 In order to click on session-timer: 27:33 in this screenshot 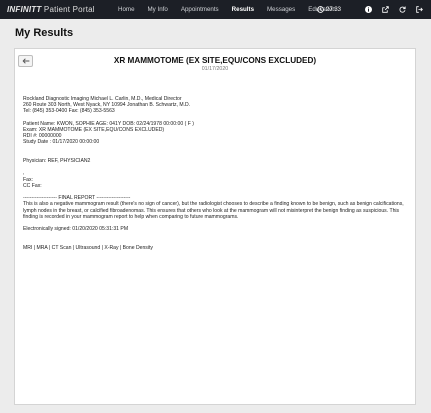, I will do `click(329, 9)`.